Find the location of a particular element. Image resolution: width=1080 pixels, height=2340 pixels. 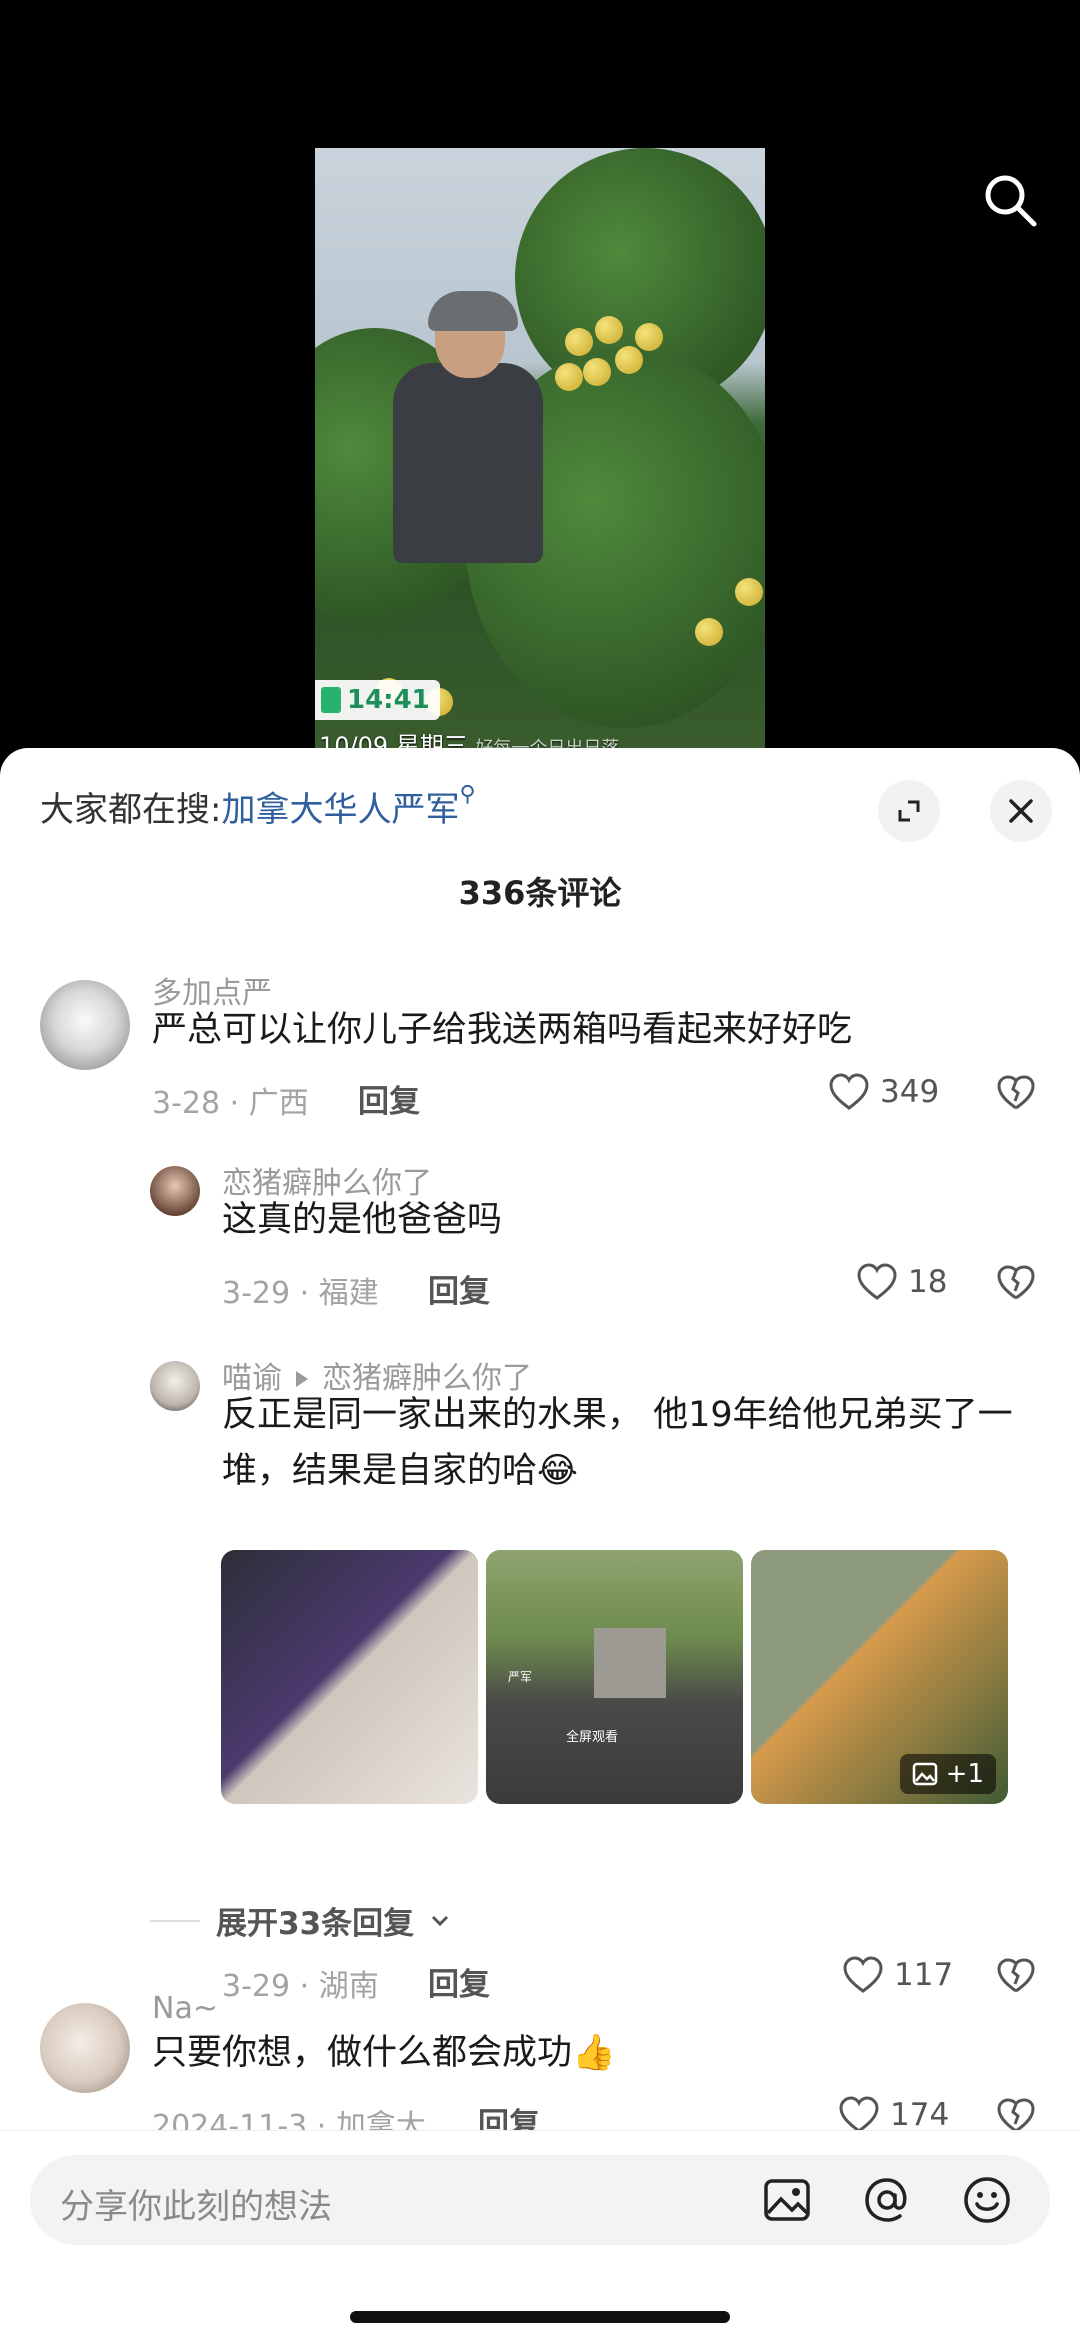

reply-to-arrow-icon is located at coordinates (302, 1378).